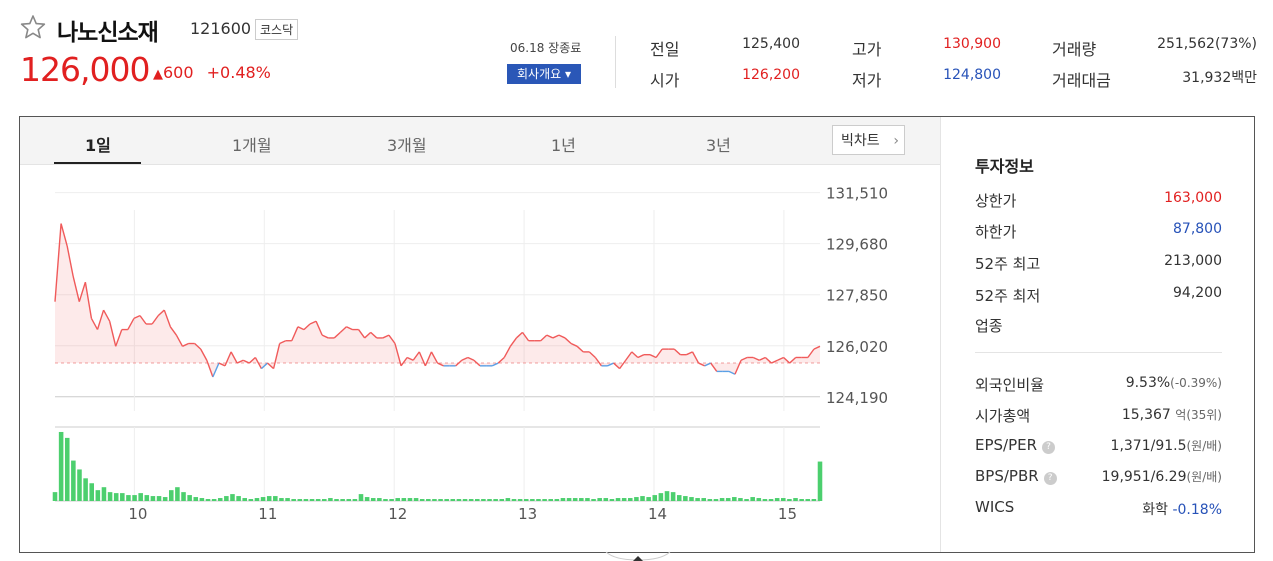  Describe the element at coordinates (996, 201) in the screenshot. I see `upper-limit-label: 상한가` at that location.